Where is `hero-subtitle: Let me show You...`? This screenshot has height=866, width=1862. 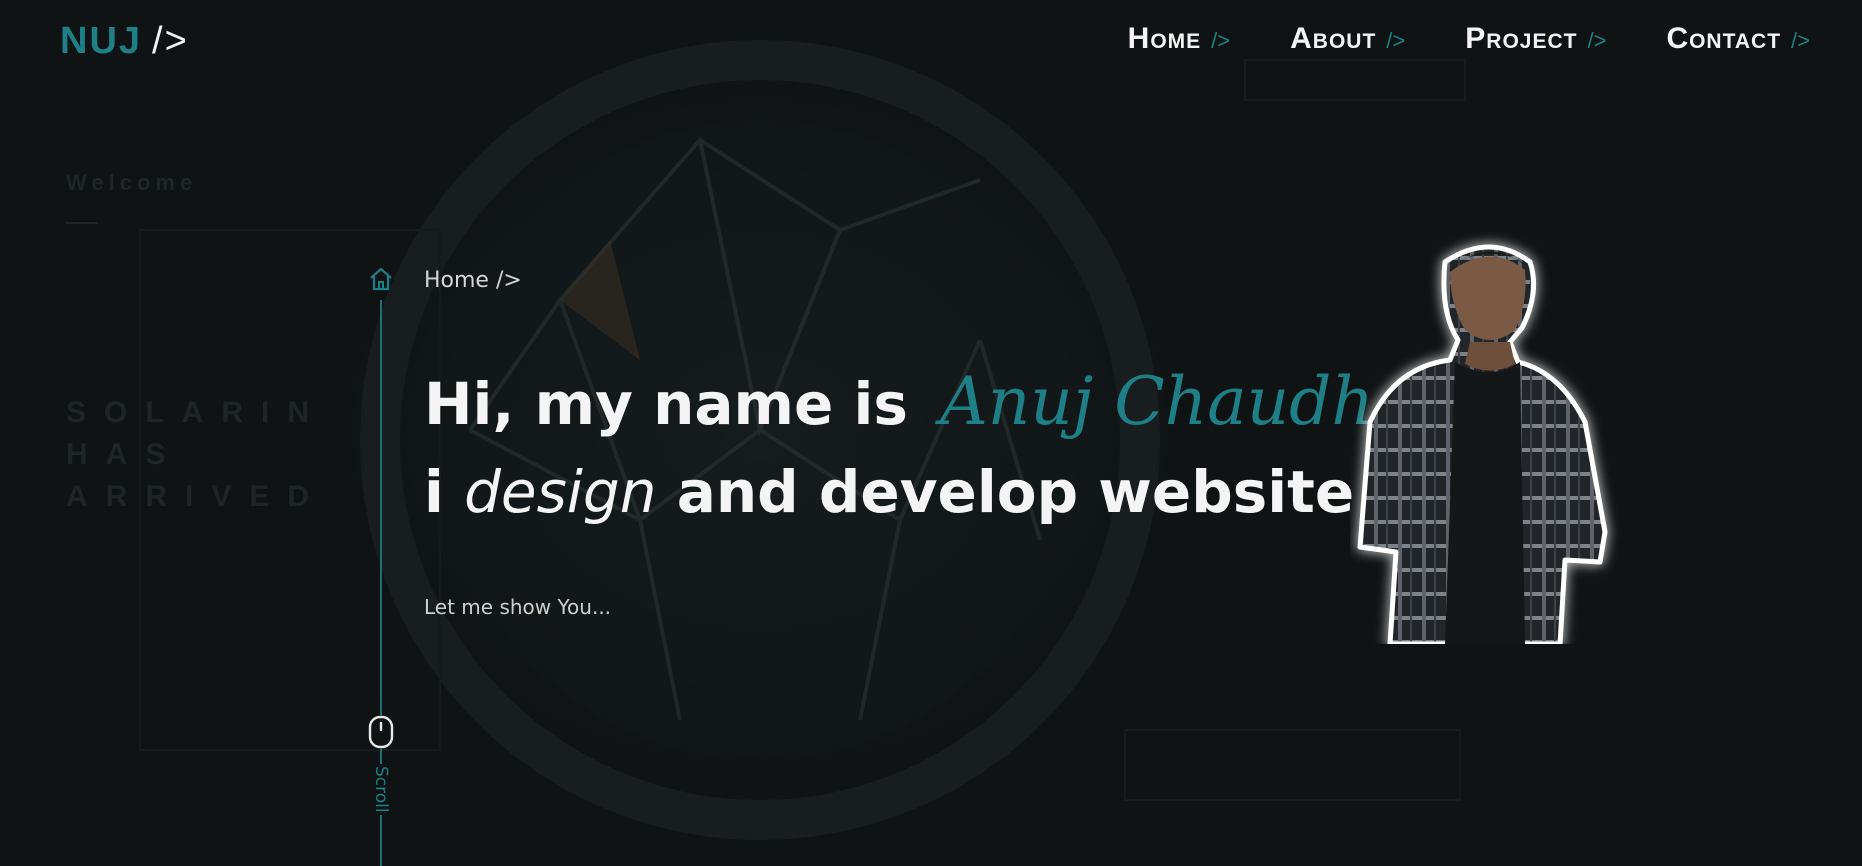 hero-subtitle: Let me show You... is located at coordinates (518, 607).